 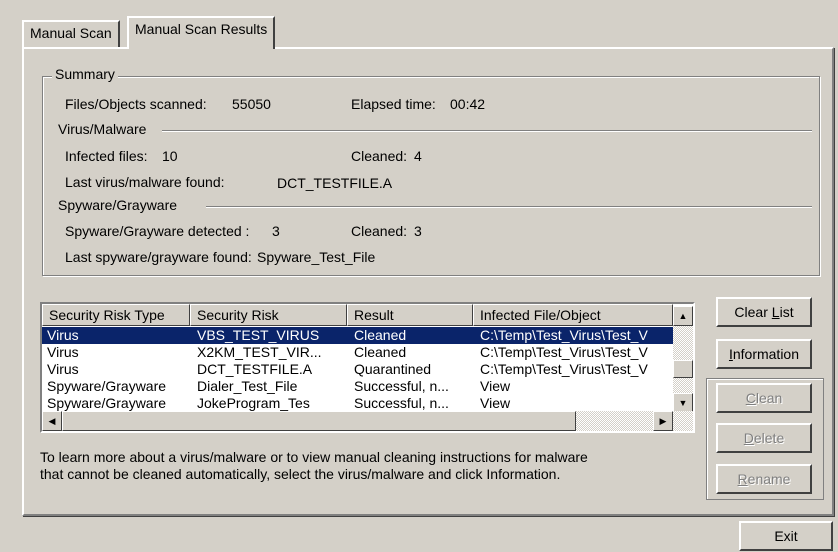 I want to click on arrow-up-icon: ▲, so click(x=683, y=316).